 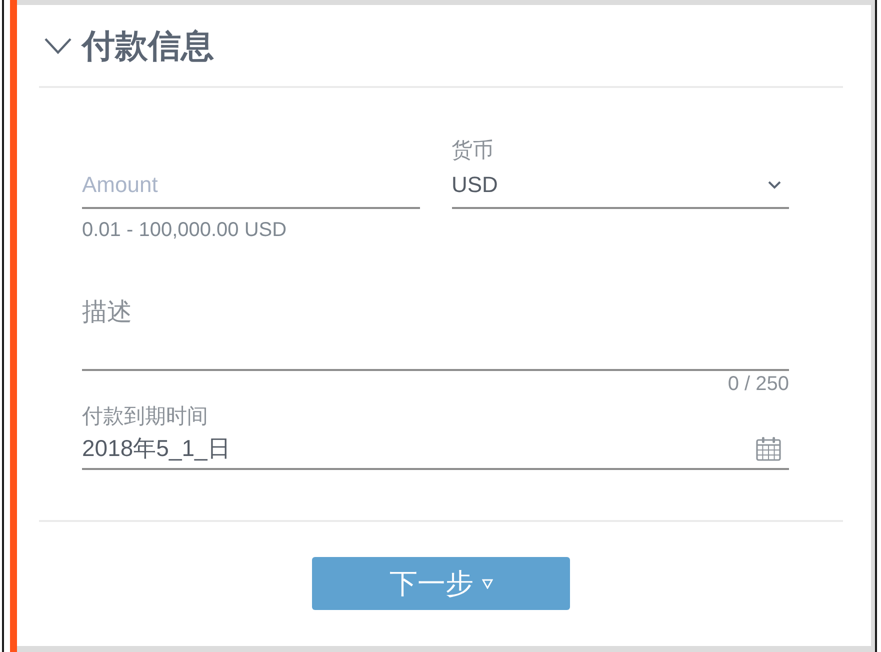 I want to click on triangle-down-icon, so click(x=487, y=583).